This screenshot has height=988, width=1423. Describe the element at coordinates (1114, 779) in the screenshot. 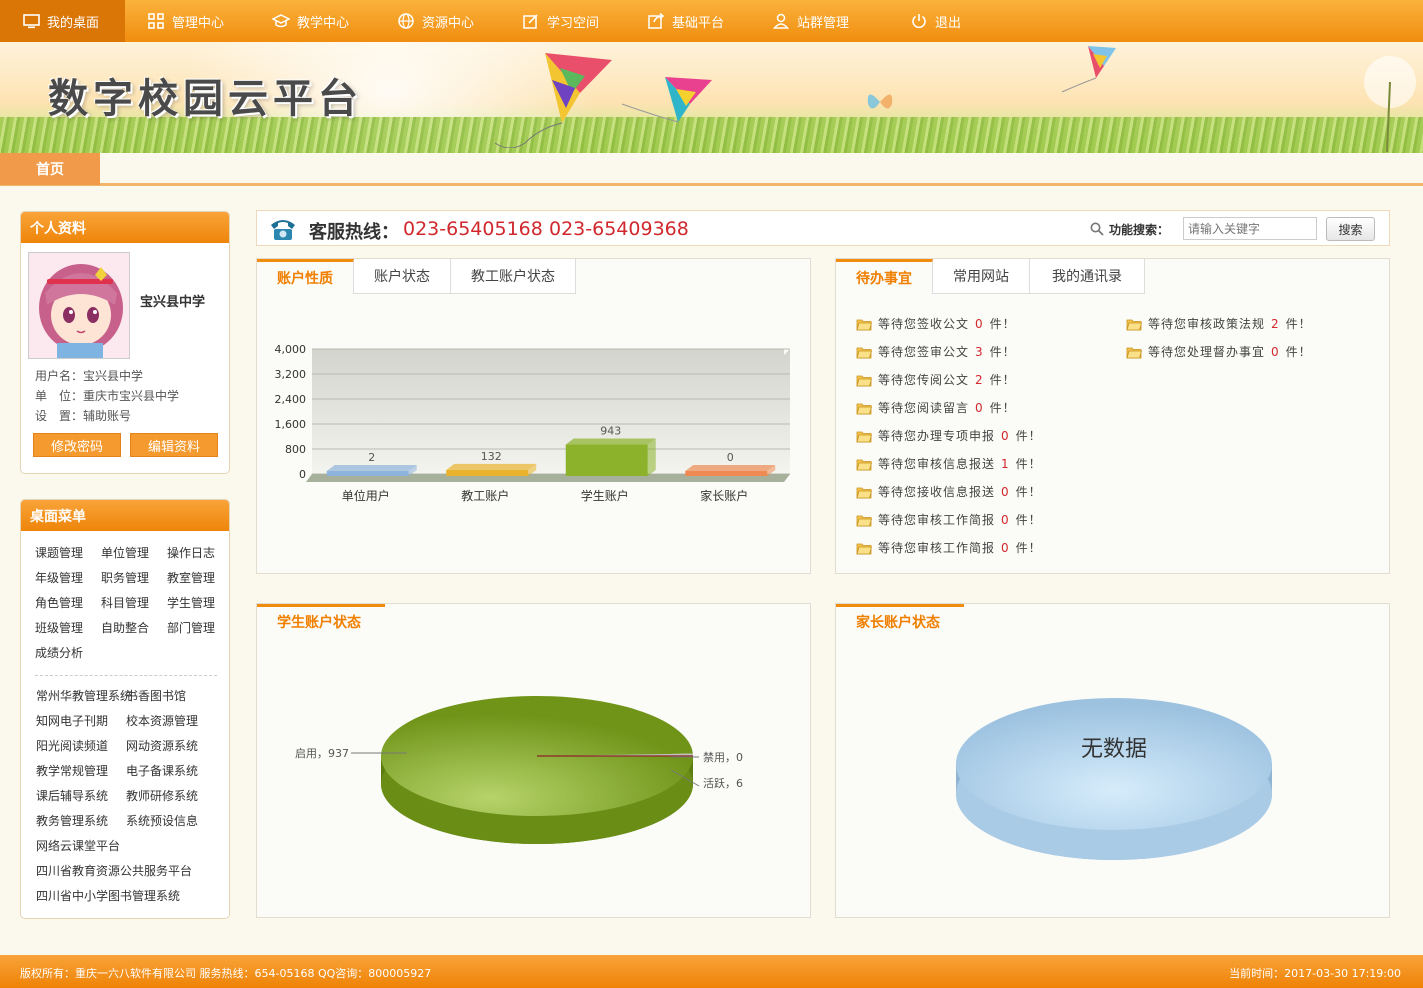

I see `parent-empty-pie: 无数据` at that location.